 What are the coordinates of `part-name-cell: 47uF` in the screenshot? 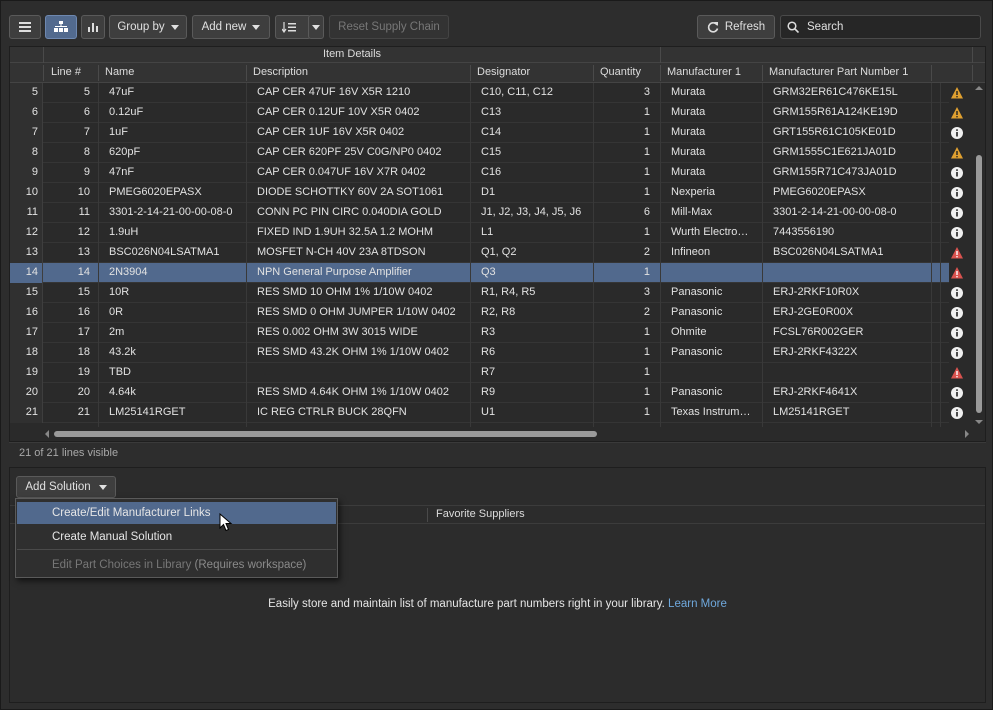 It's located at (122, 92).